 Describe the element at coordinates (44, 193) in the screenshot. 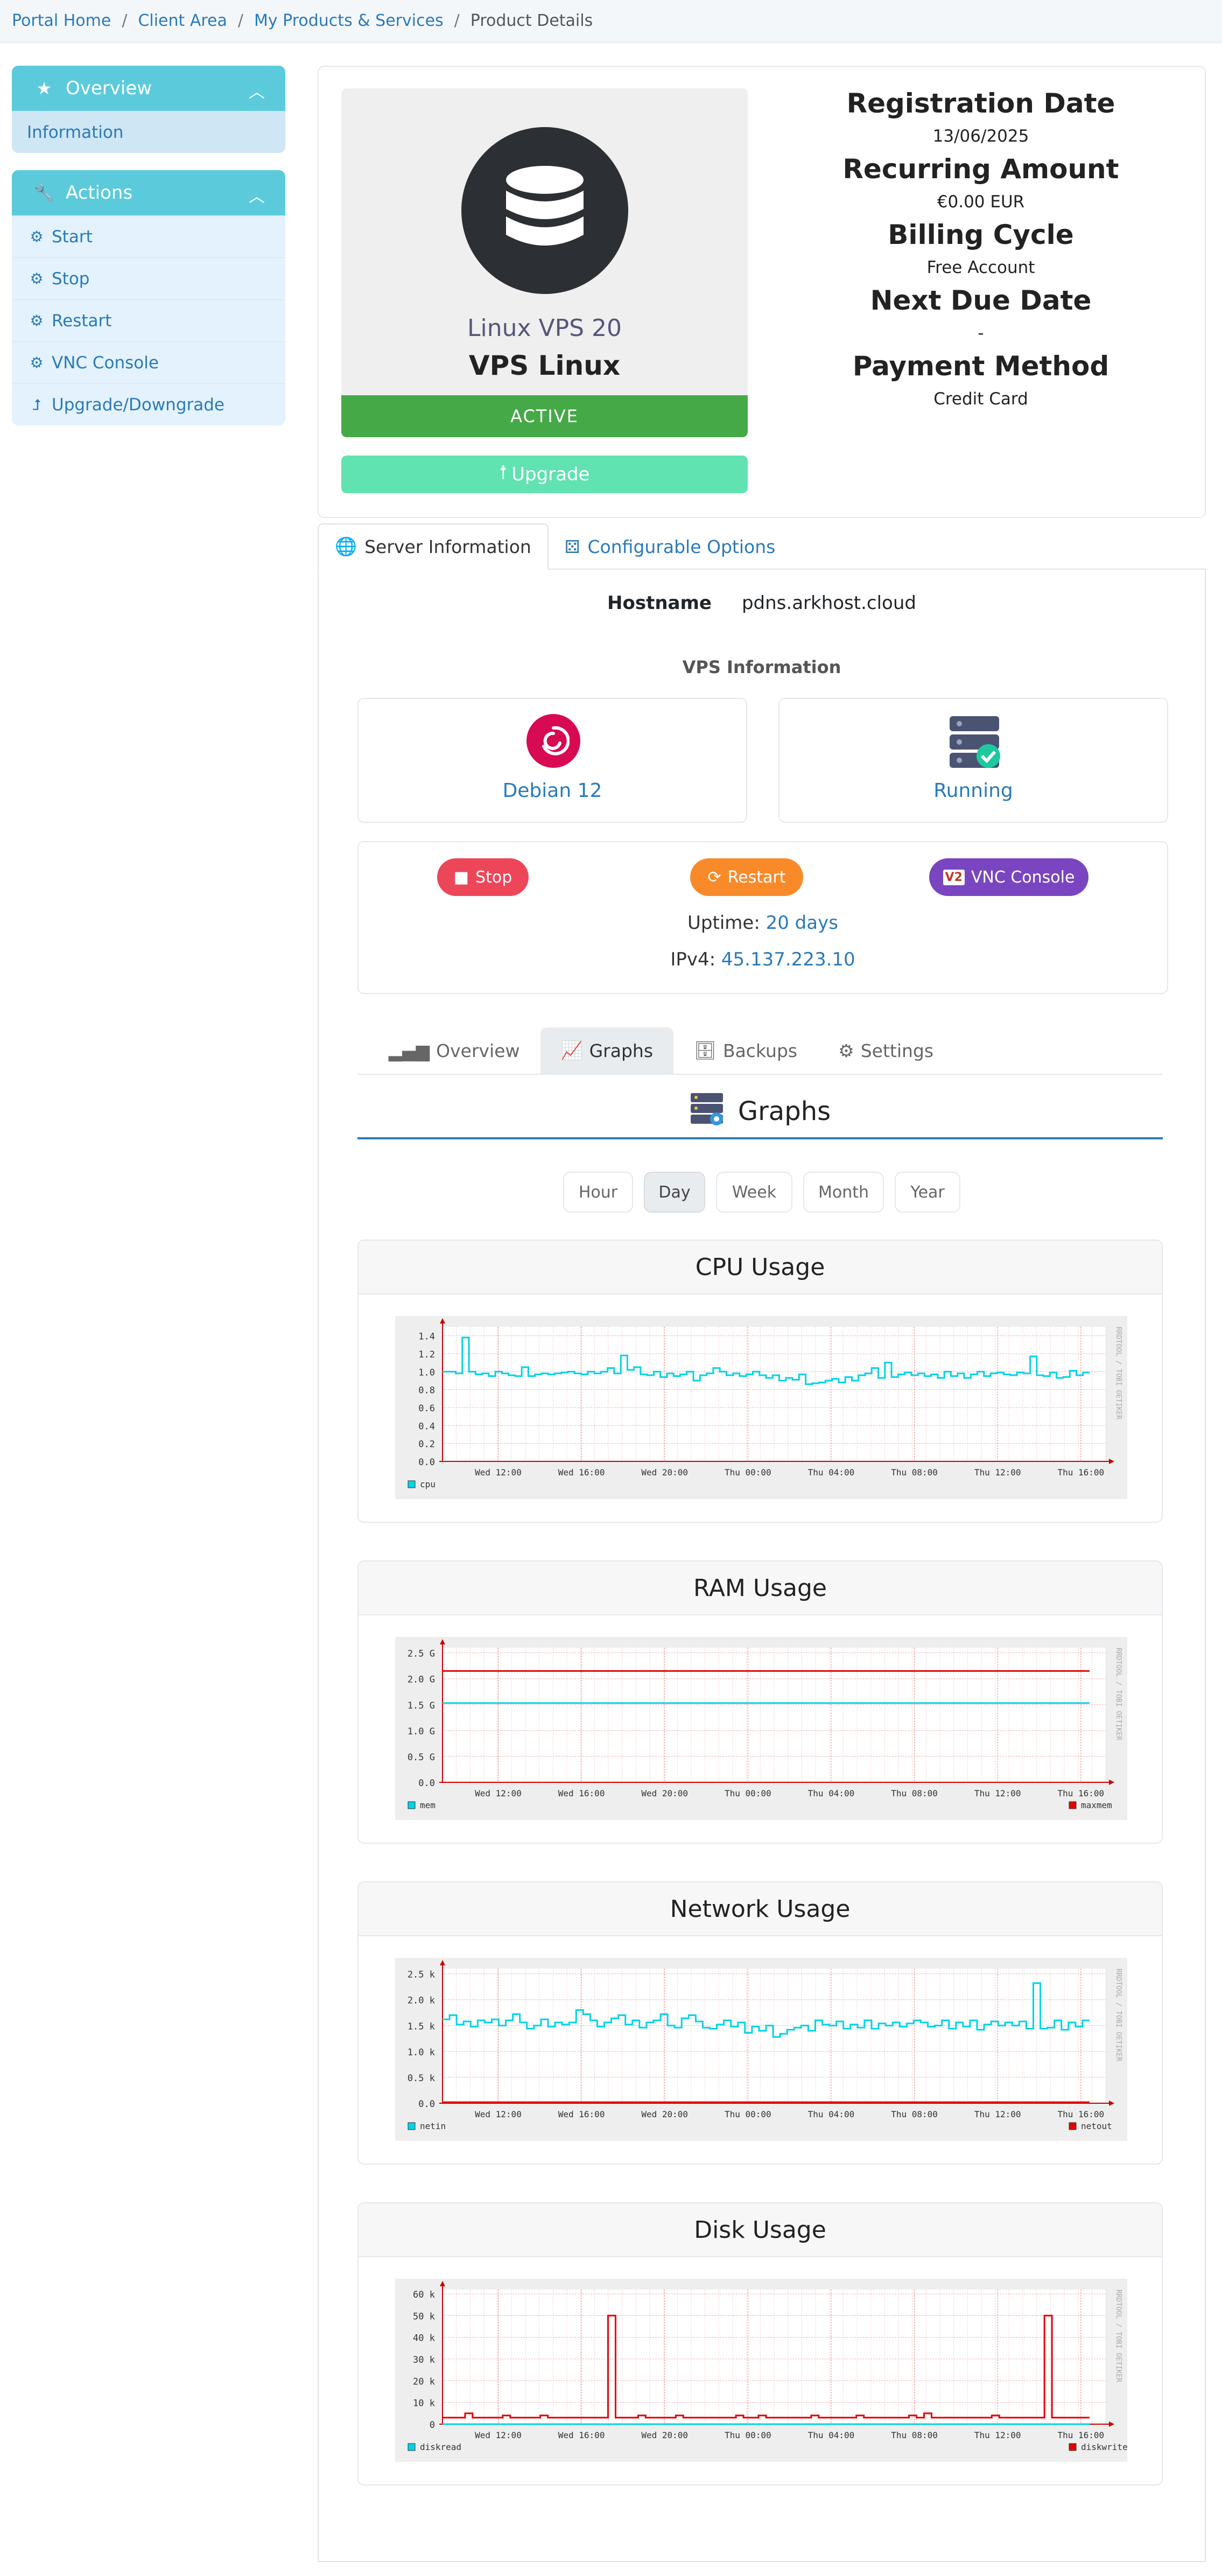

I see `wrench-icon: 🔧` at that location.